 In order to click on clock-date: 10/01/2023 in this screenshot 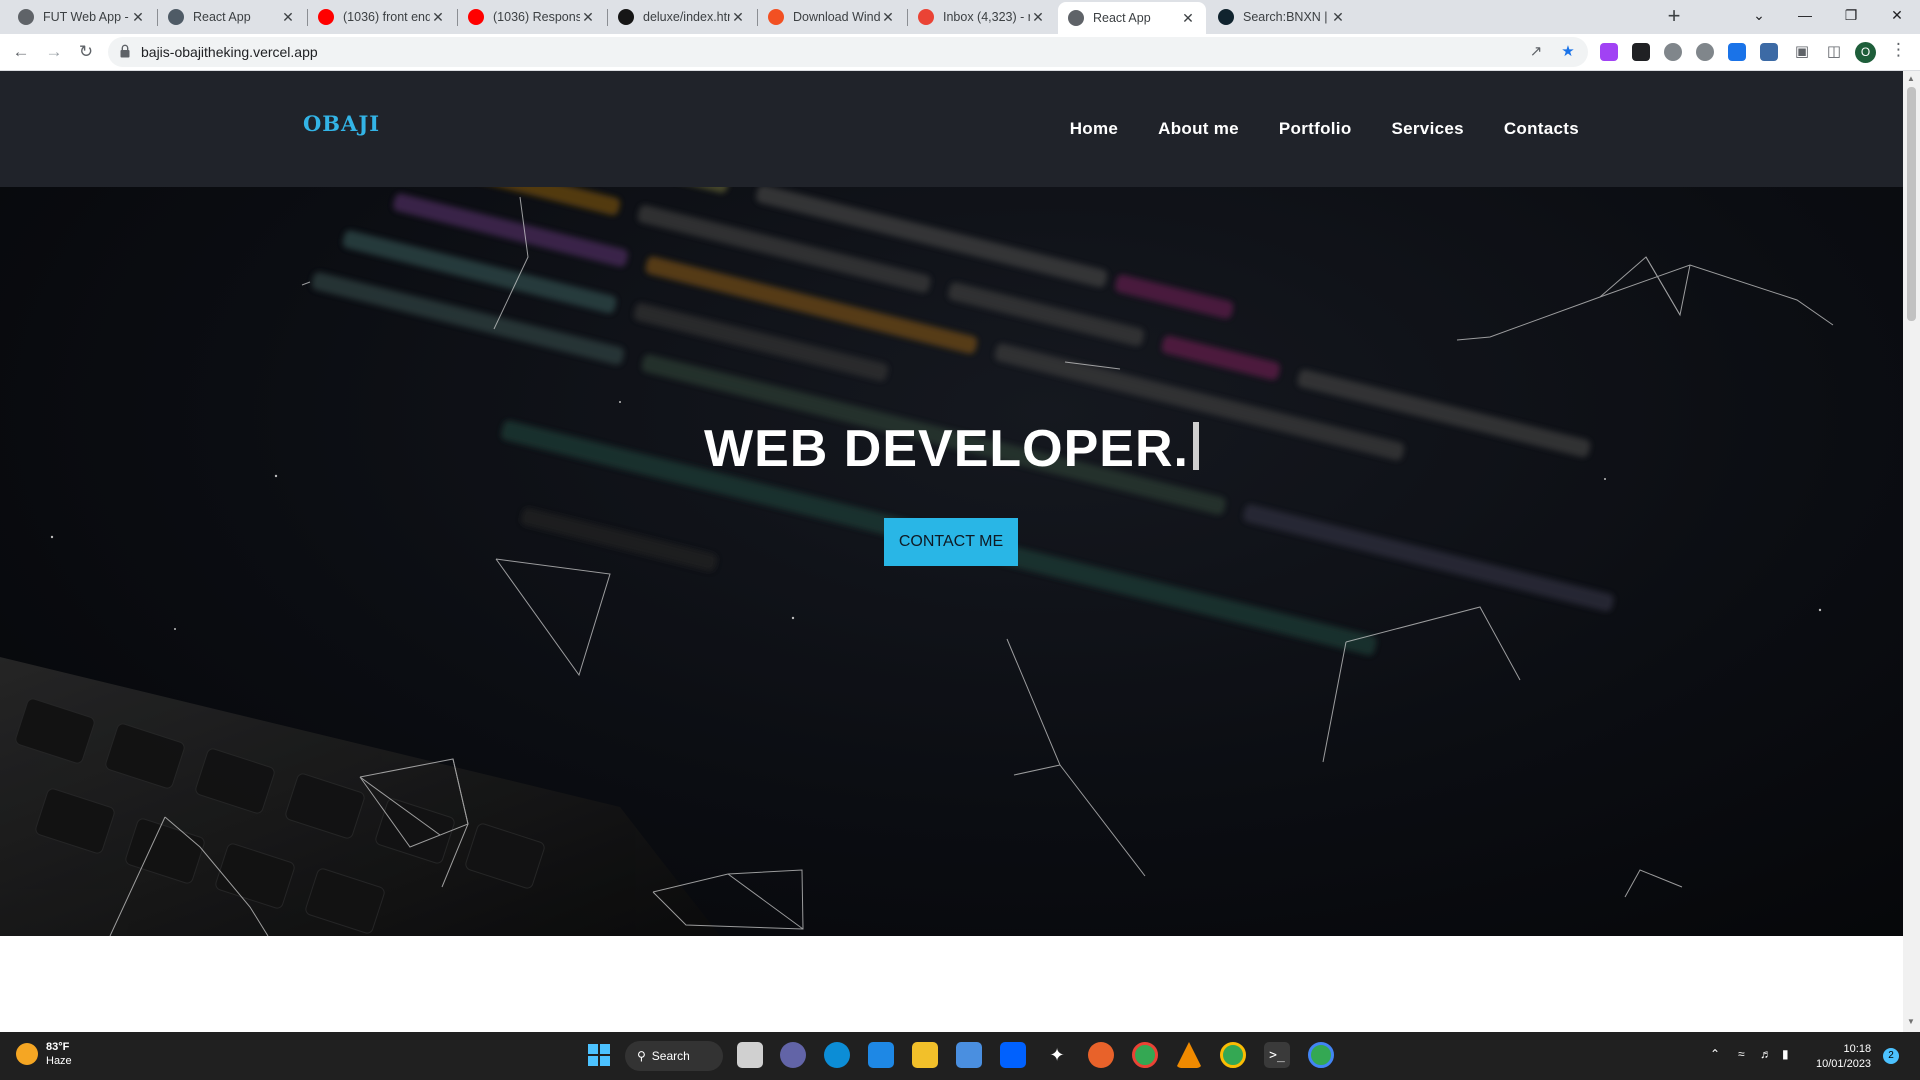, I will do `click(1844, 1064)`.